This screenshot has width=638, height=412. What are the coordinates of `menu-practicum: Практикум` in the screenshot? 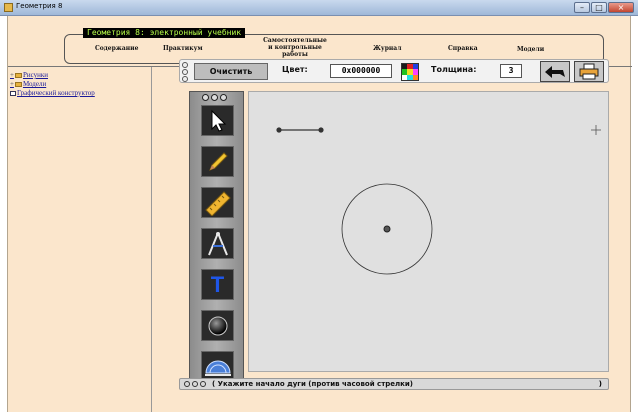 It's located at (183, 48).